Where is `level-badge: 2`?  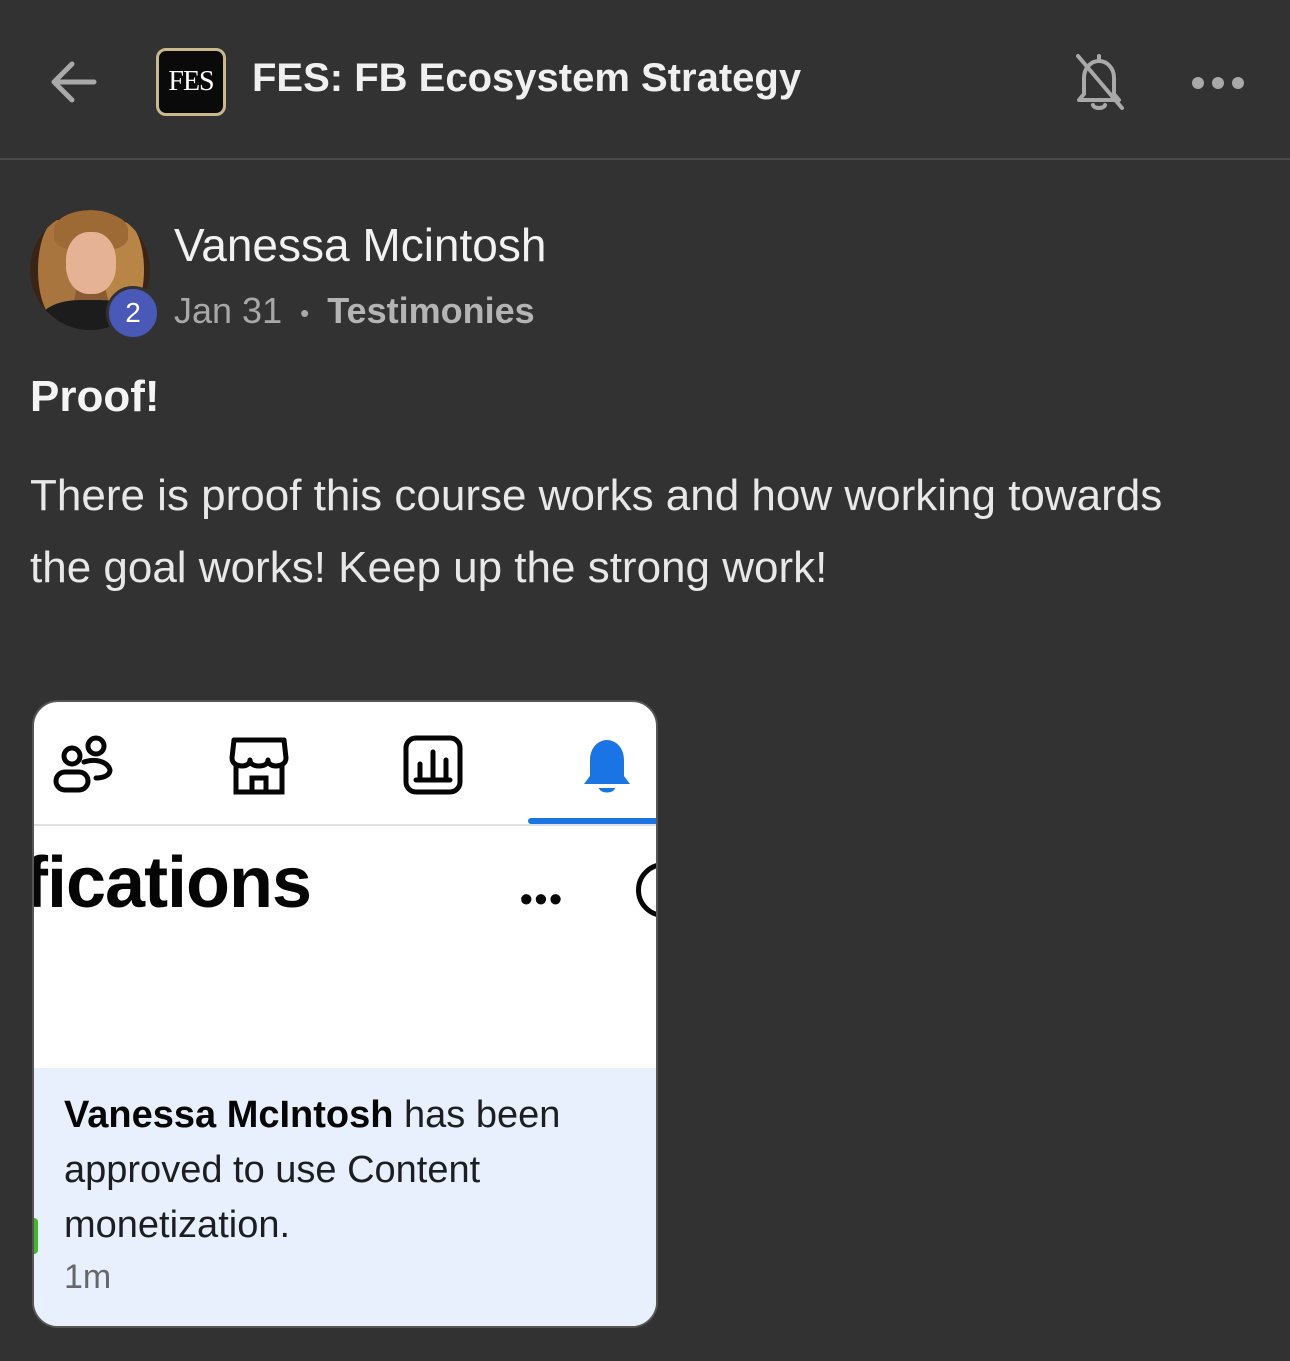
level-badge: 2 is located at coordinates (133, 313).